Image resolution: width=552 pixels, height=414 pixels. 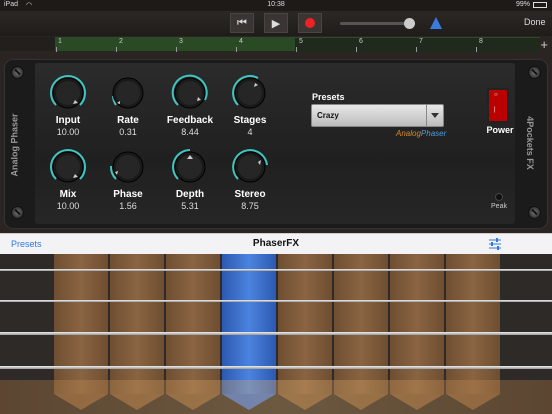 I want to click on rewind-button: ⏮, so click(x=242, y=23).